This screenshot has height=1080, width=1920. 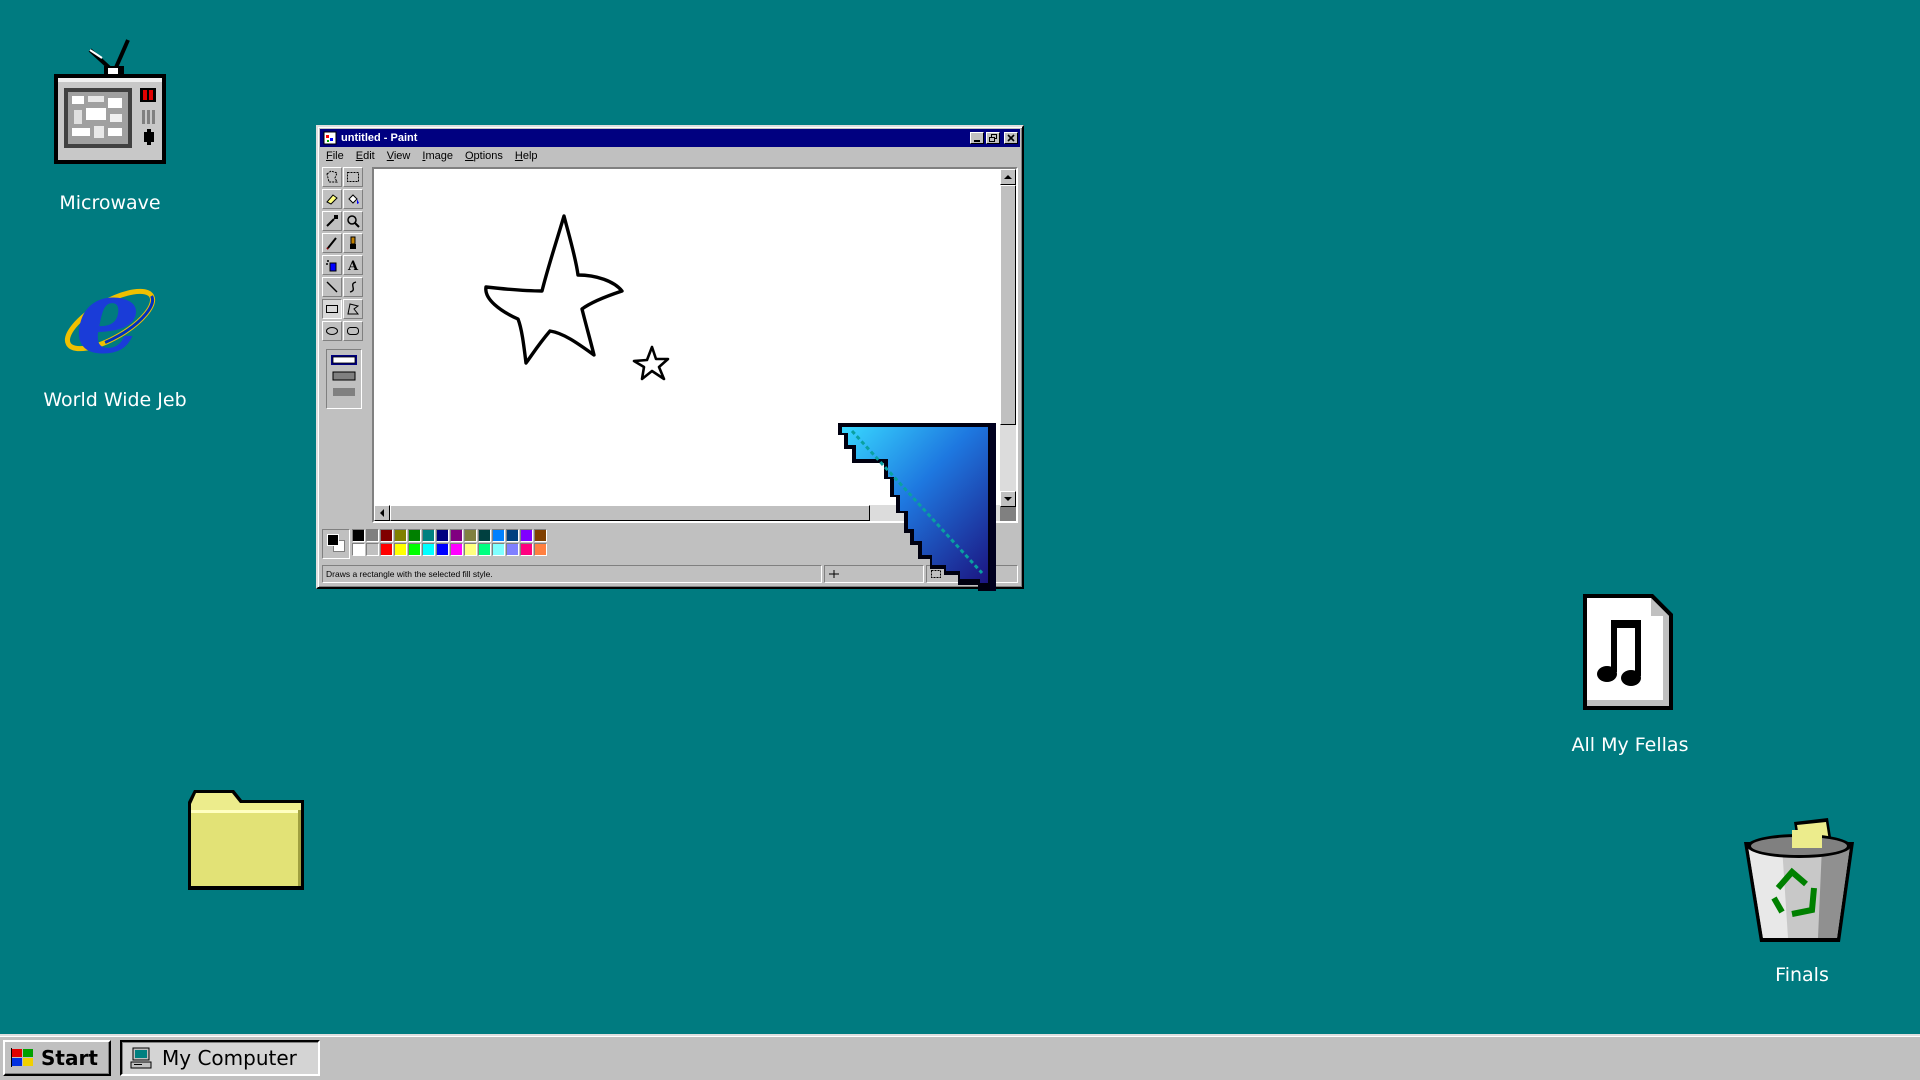 What do you see at coordinates (399, 156) in the screenshot?
I see `menu-view: View` at bounding box center [399, 156].